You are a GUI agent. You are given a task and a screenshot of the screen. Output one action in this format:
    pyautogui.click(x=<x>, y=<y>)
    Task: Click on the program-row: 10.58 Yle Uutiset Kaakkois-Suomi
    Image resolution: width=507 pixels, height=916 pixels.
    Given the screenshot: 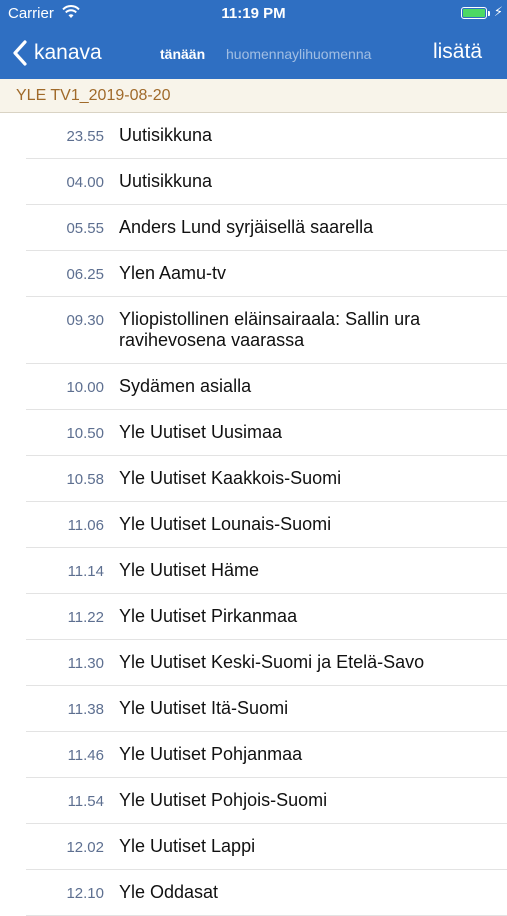 What is the action you would take?
    pyautogui.click(x=266, y=479)
    